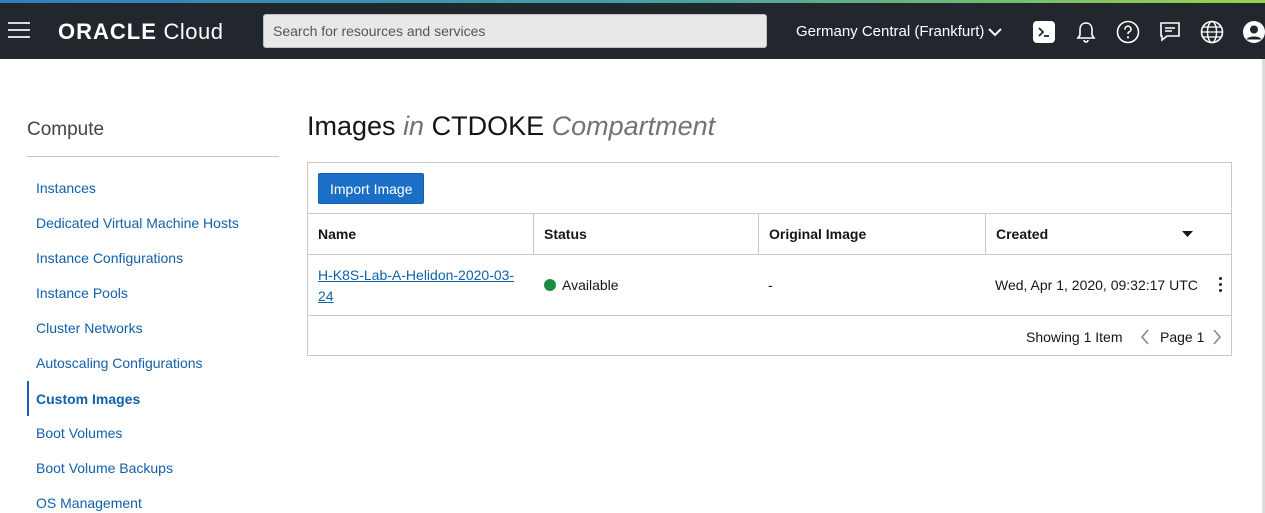  Describe the element at coordinates (550, 285) in the screenshot. I see `status-available-icon` at that location.